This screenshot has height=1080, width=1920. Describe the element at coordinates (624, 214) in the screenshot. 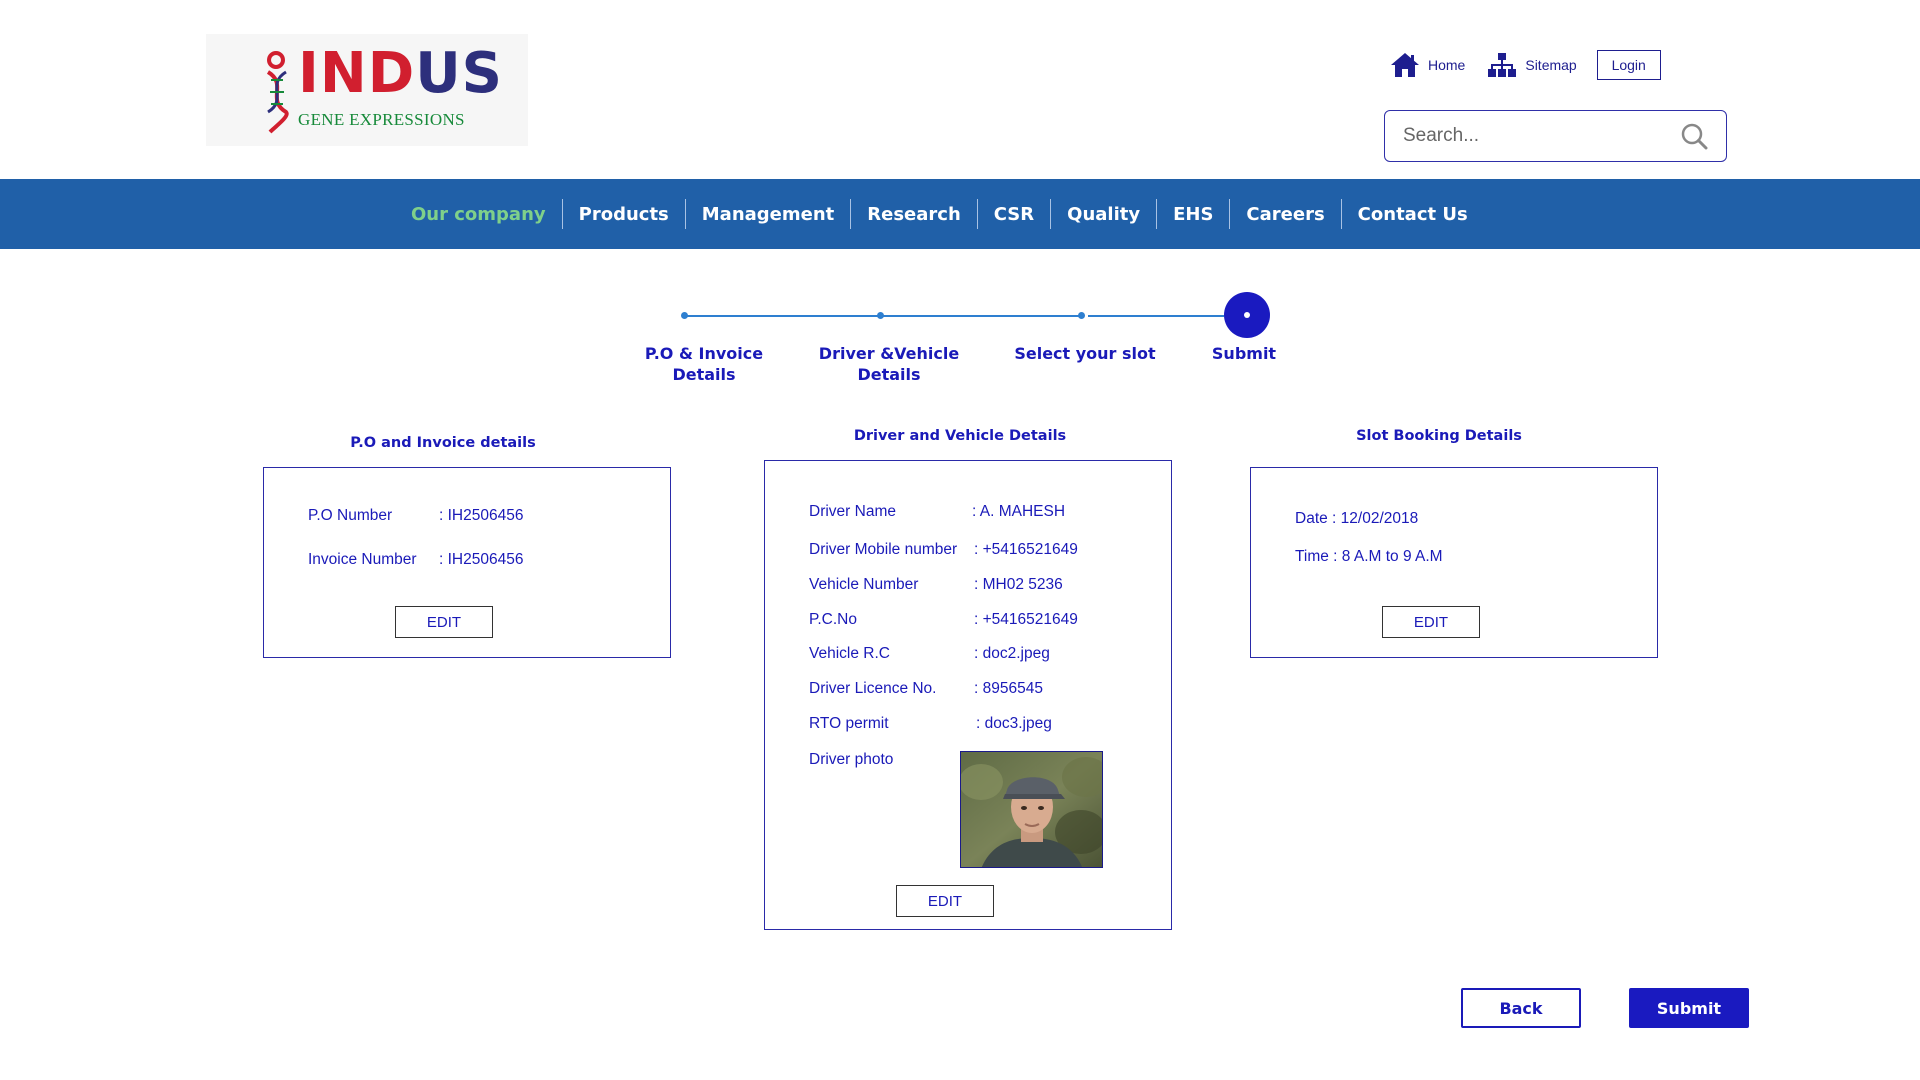

I see `nav-item-products: Products` at that location.